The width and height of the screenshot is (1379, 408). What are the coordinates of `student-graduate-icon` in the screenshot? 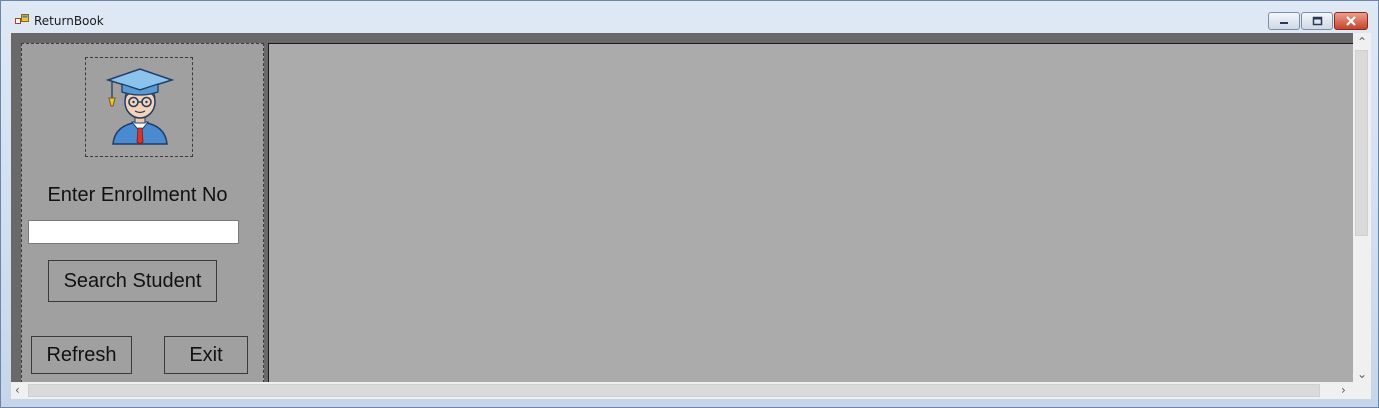 It's located at (140, 106).